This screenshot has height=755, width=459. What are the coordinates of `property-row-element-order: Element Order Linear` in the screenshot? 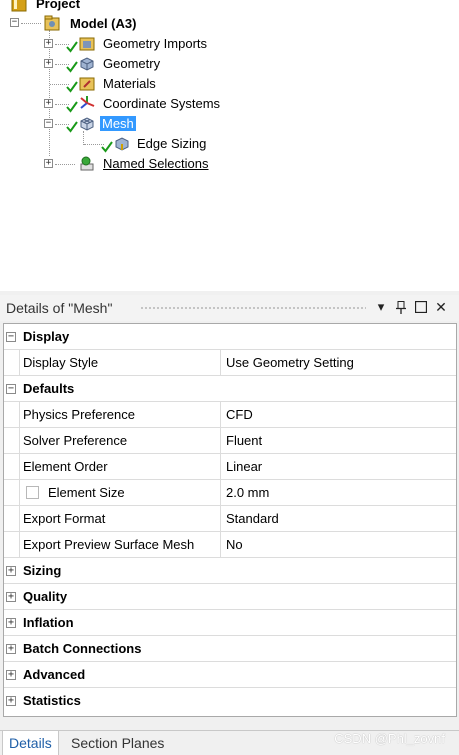 It's located at (230, 467).